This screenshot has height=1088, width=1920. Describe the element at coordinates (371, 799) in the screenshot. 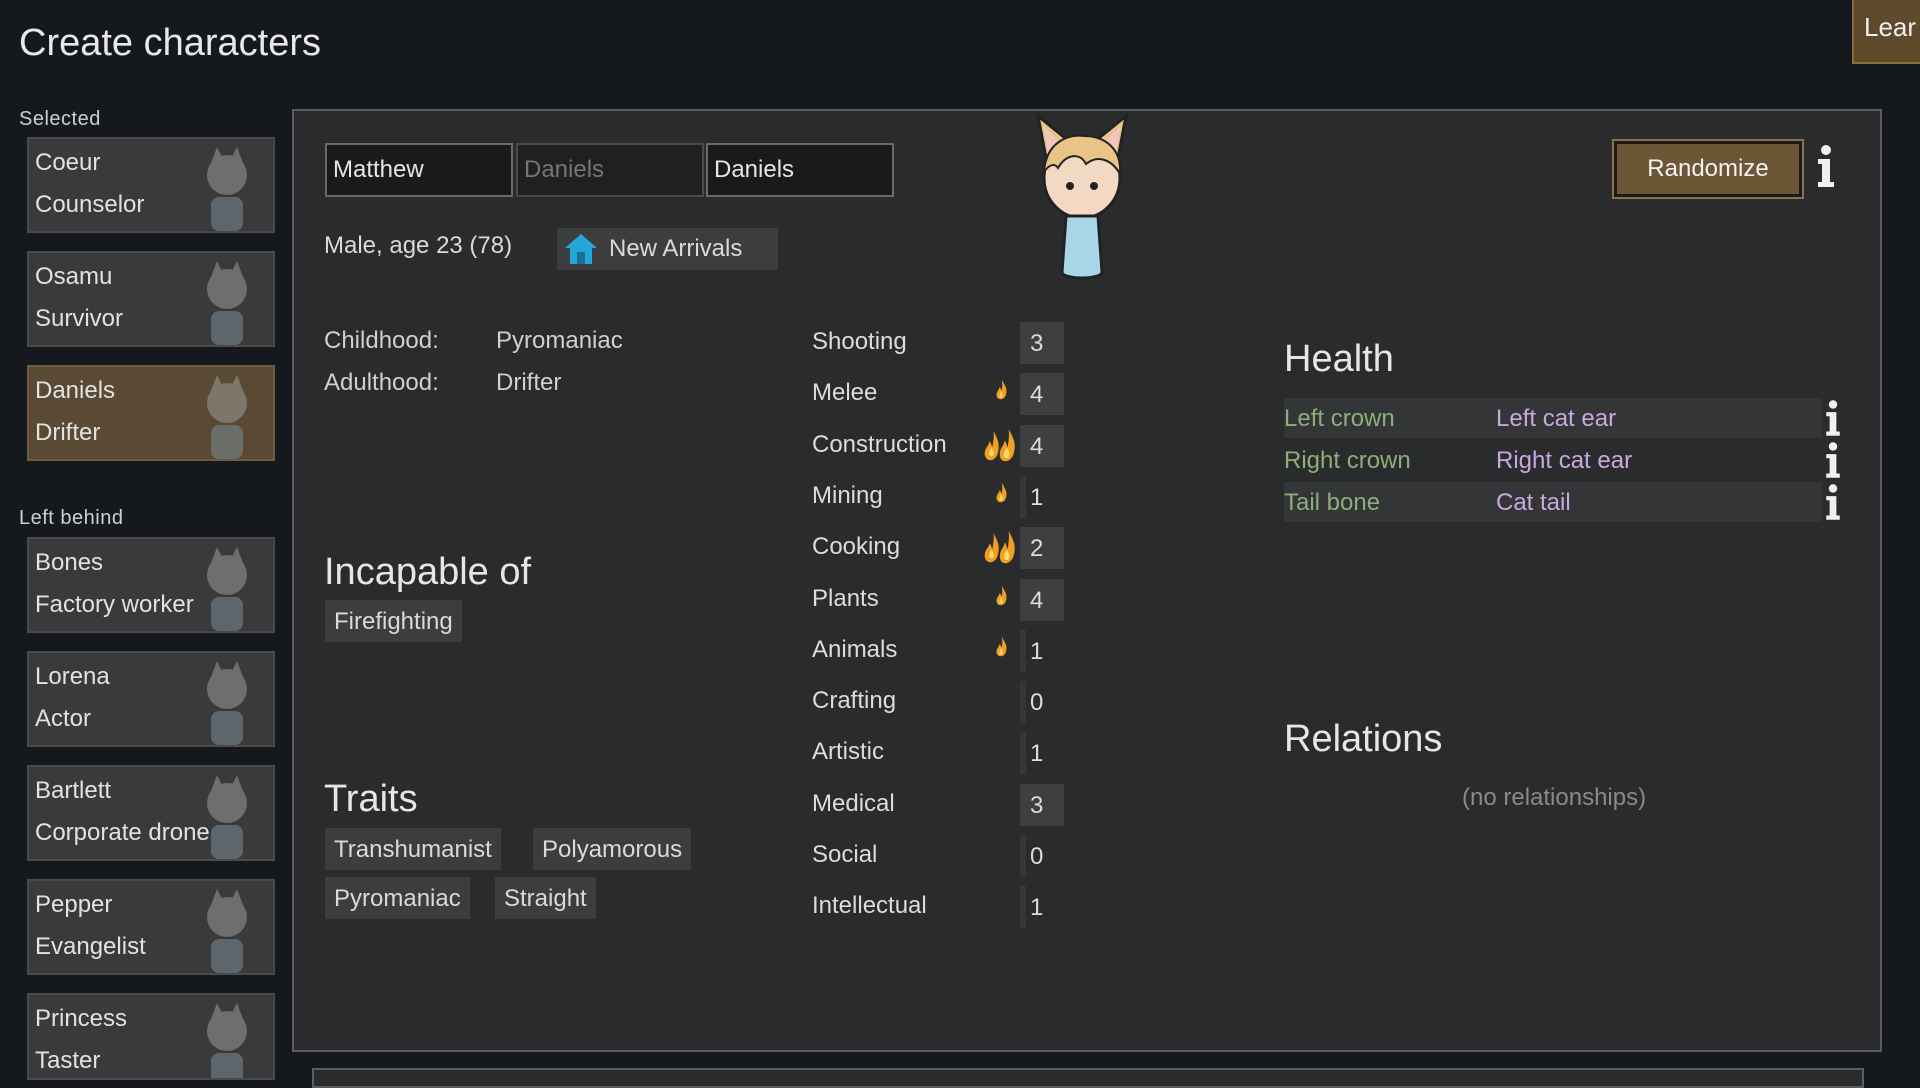

I see `traits-heading: Traits` at that location.